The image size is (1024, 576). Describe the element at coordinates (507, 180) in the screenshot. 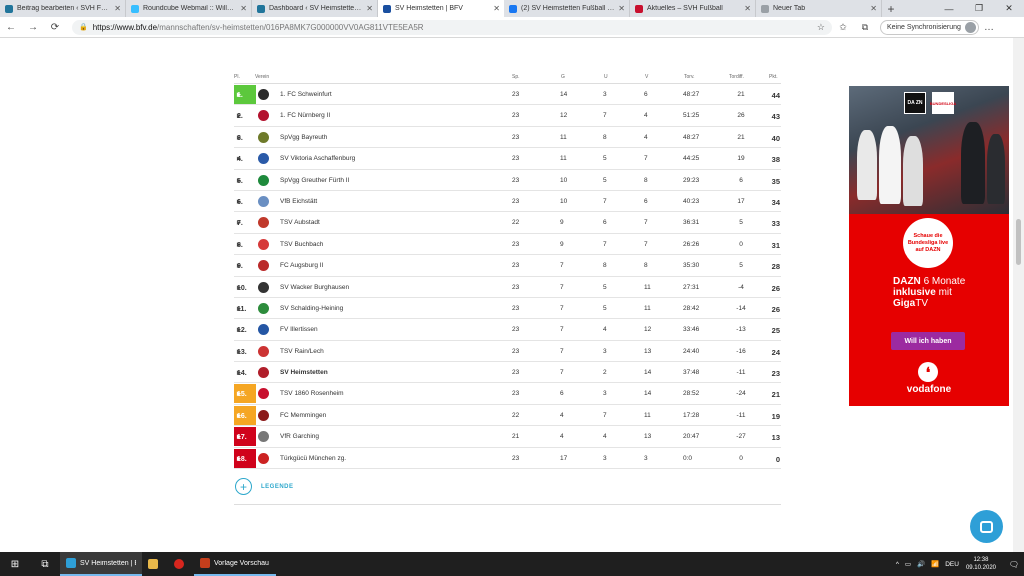

I see `table-row: ▶ 5. SpVgg Greuther Fürth II 23 10 5 8 29:23 6 35` at that location.